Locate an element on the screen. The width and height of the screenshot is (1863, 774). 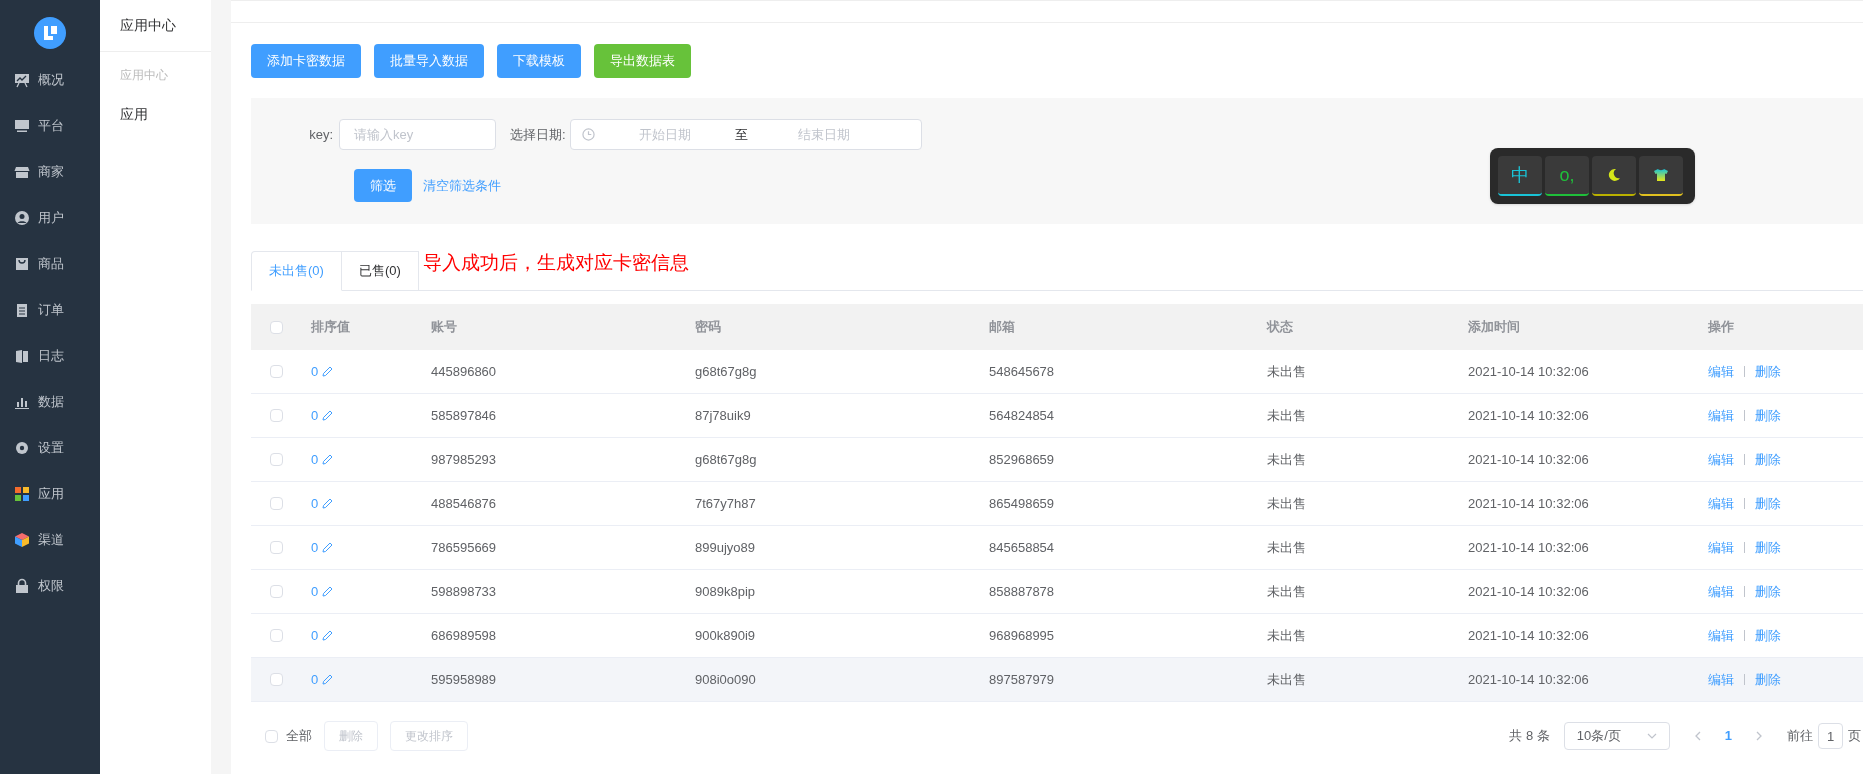
select-all-checkbox is located at coordinates (271, 736).